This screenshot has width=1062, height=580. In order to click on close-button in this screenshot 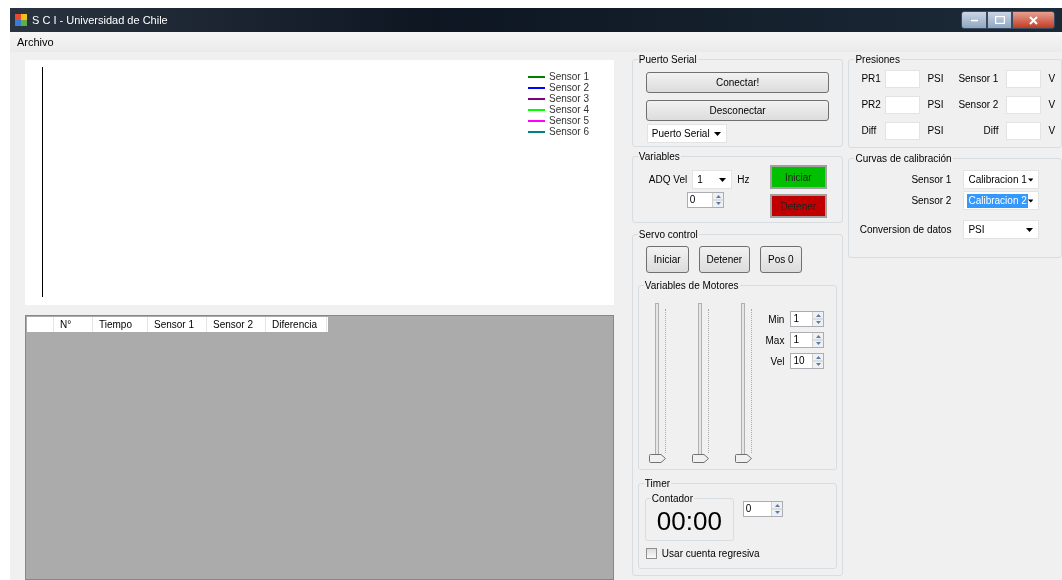, I will do `click(1033, 20)`.